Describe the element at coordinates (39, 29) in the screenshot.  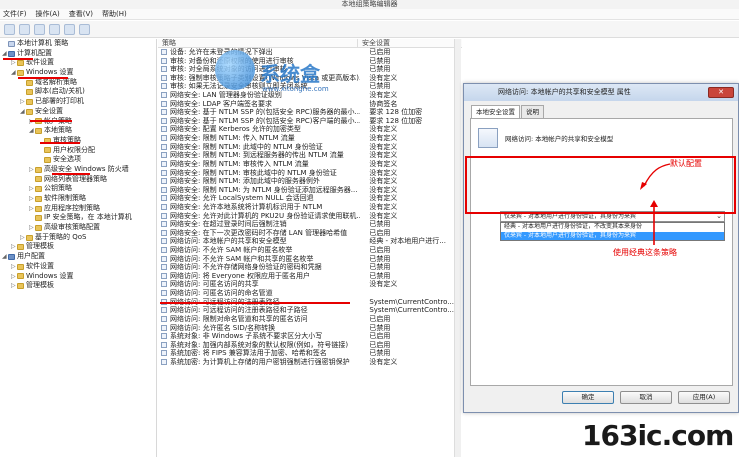
I see `up-icon` at that location.